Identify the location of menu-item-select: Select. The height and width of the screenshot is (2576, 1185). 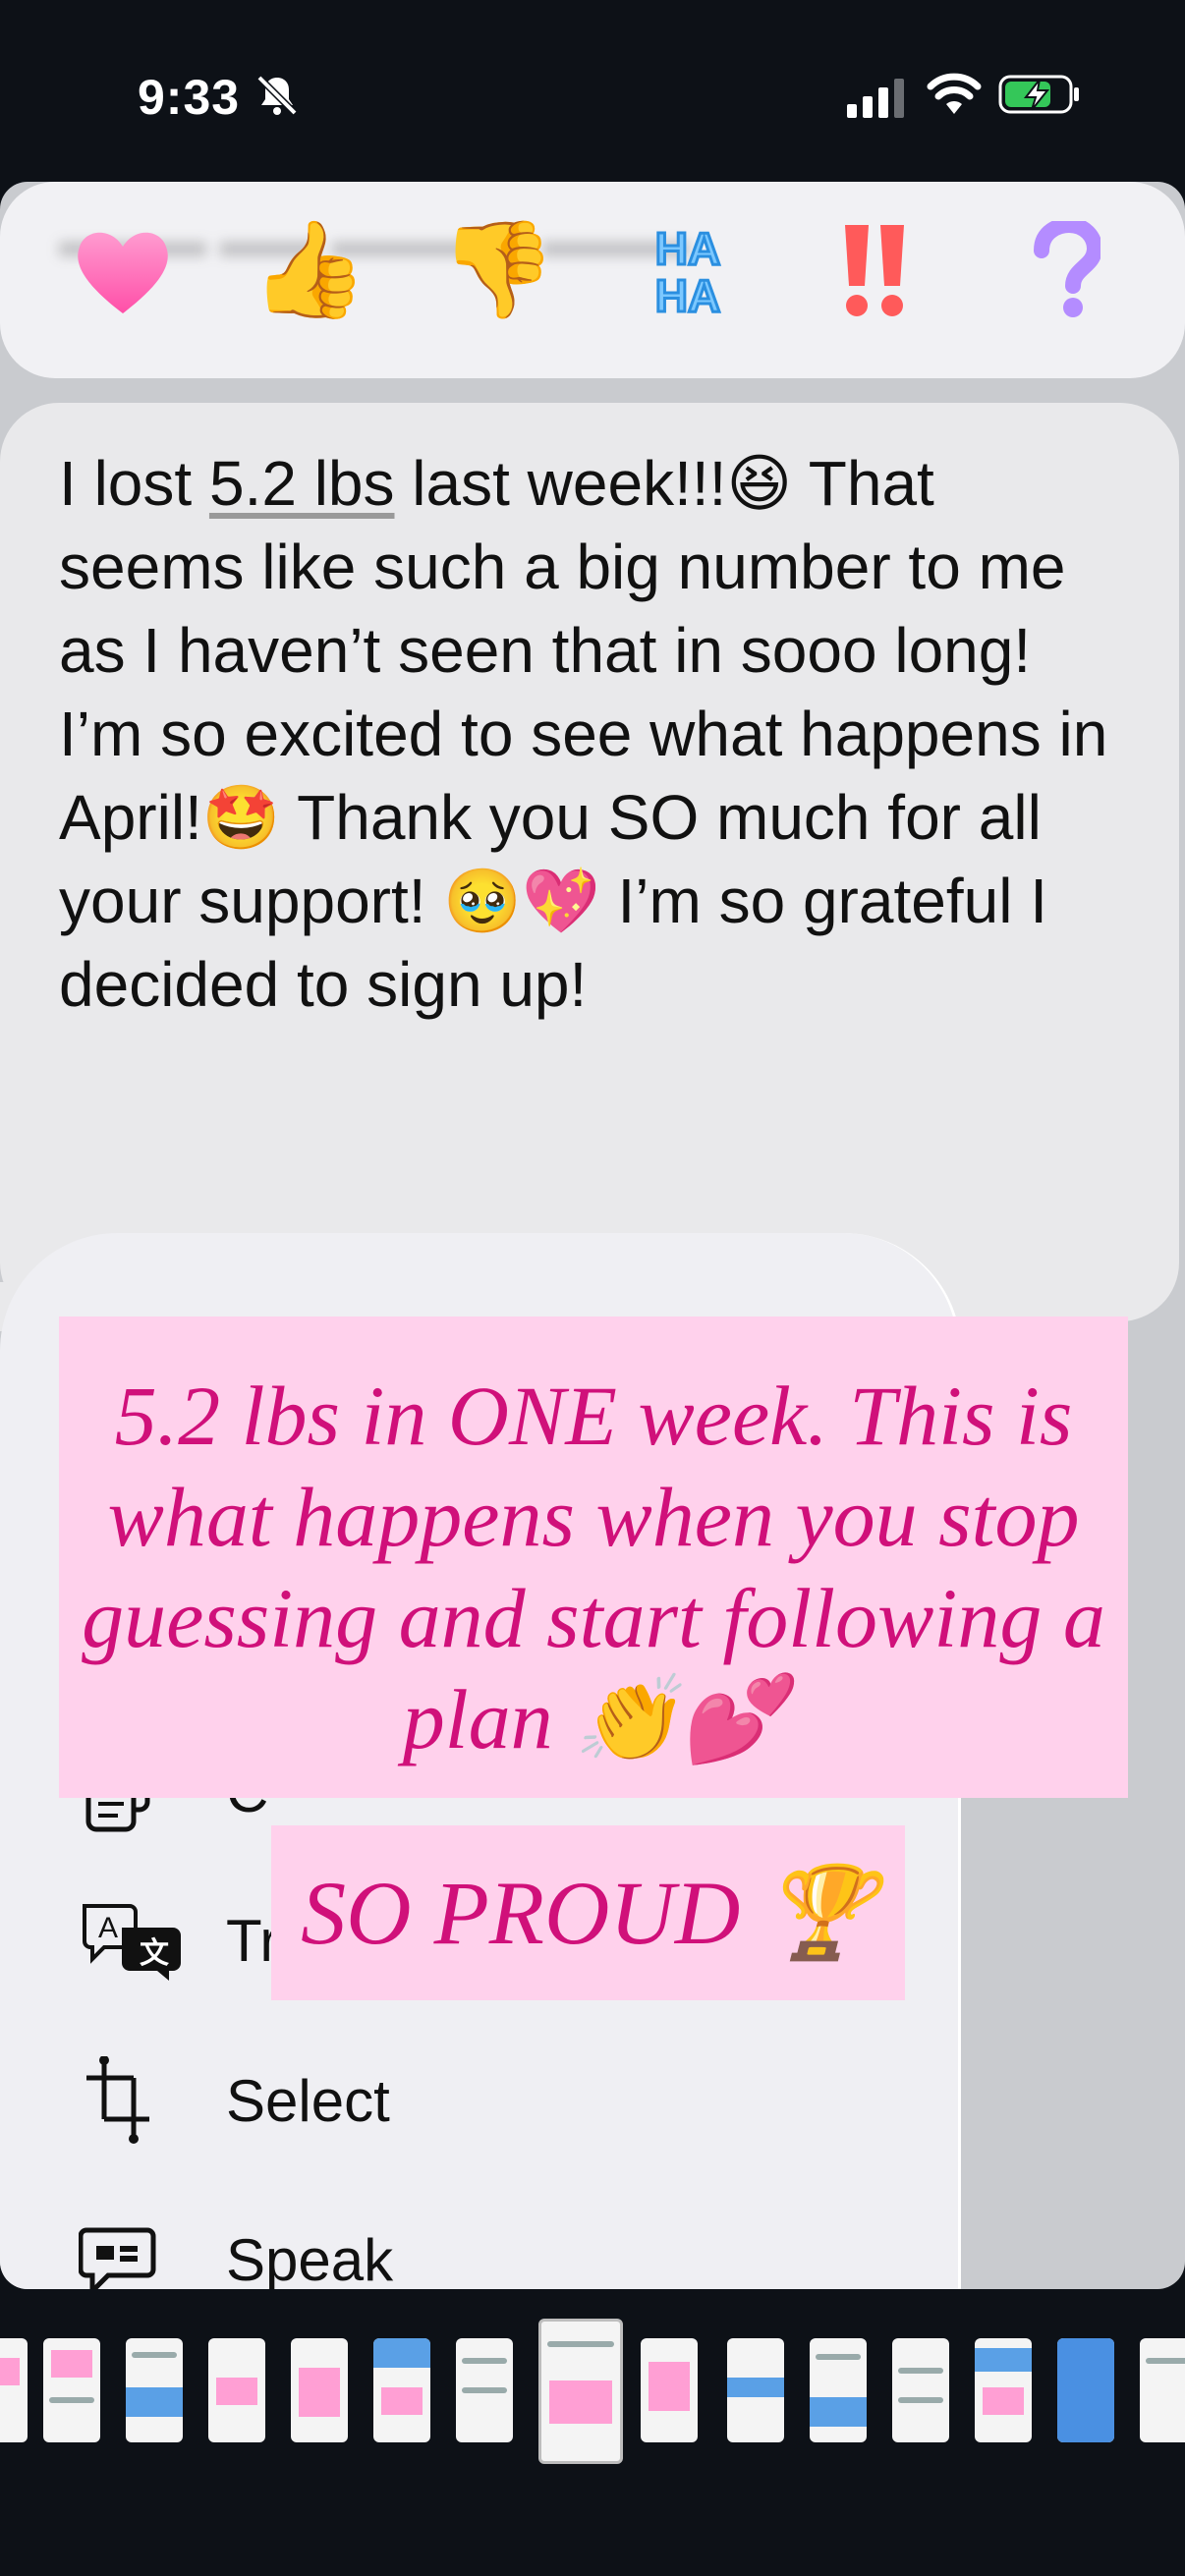
(502, 2100).